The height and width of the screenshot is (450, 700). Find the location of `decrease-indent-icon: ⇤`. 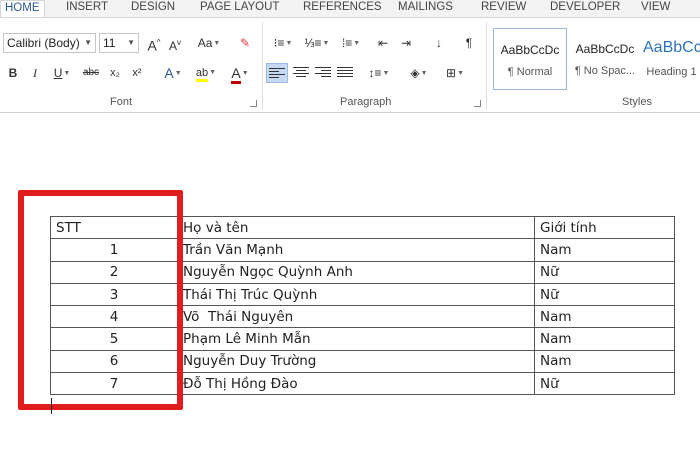

decrease-indent-icon: ⇤ is located at coordinates (383, 43).